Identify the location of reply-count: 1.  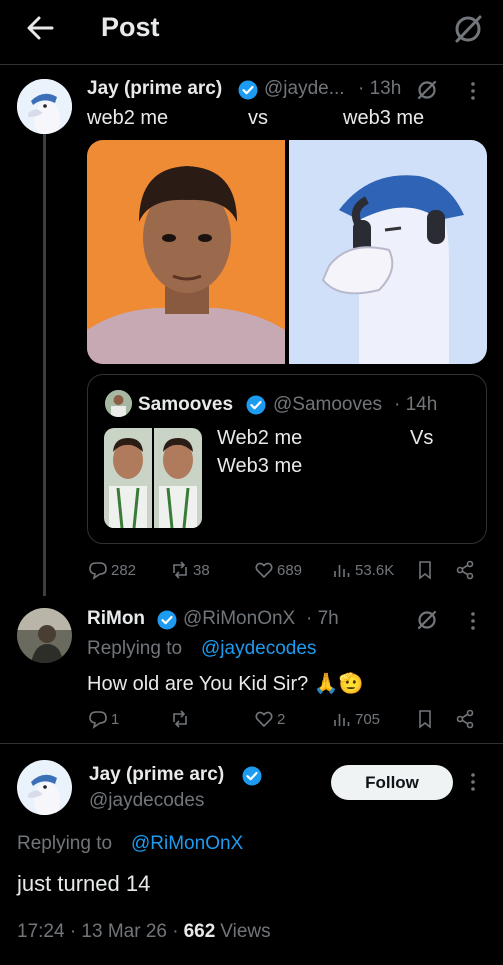
(115, 719).